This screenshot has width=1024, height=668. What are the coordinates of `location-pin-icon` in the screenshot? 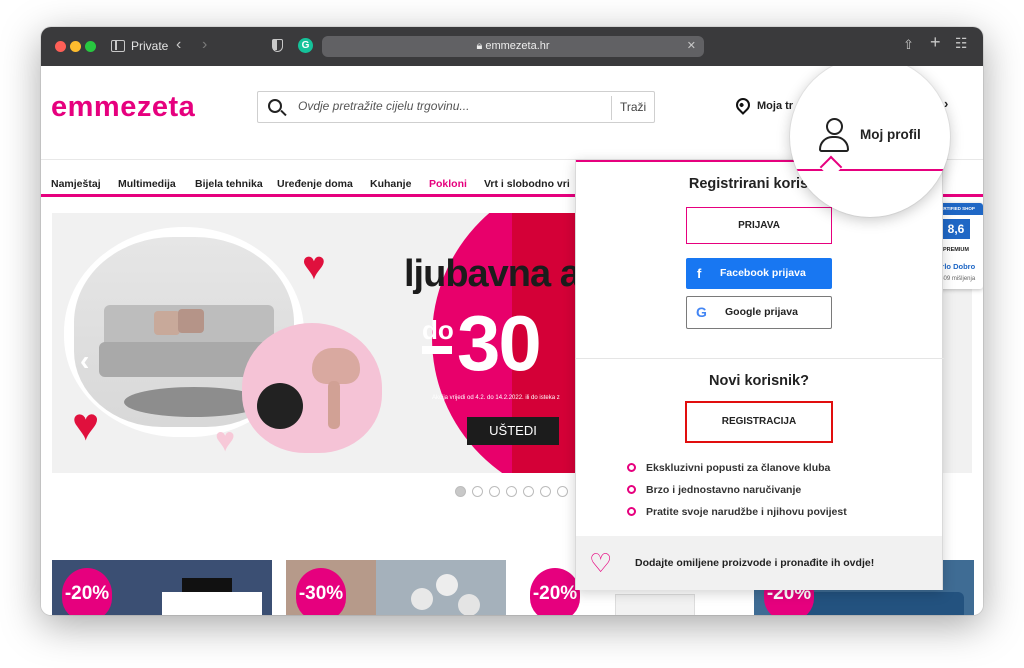 It's located at (743, 105).